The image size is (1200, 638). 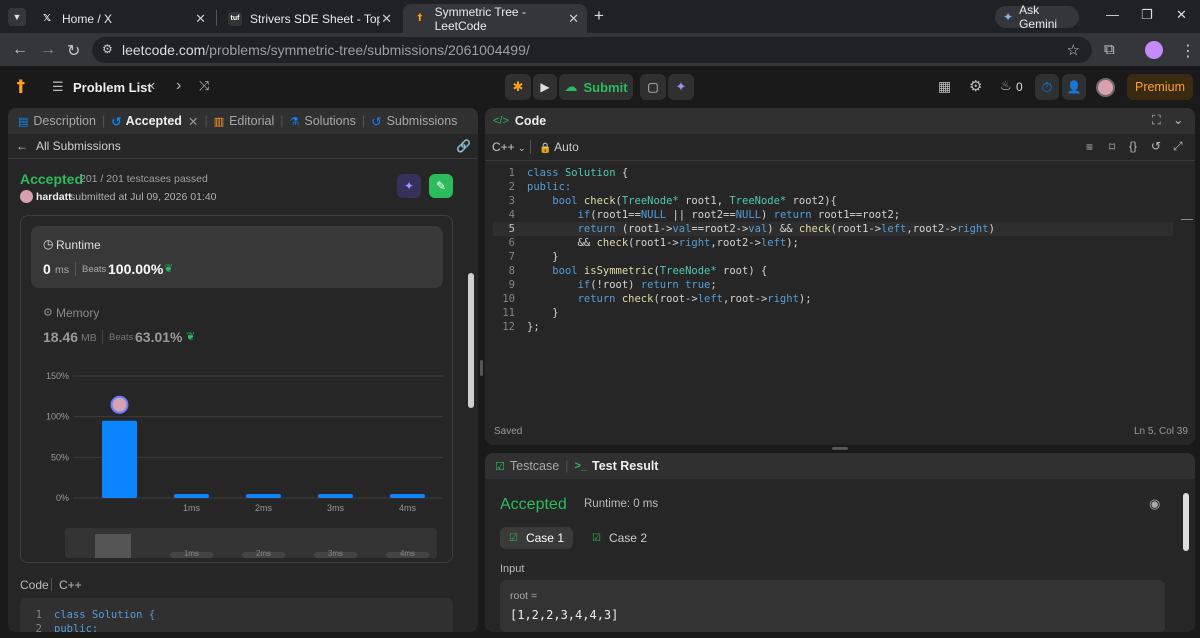 I want to click on tab-solutions: ⚗ Solutions, so click(x=323, y=121).